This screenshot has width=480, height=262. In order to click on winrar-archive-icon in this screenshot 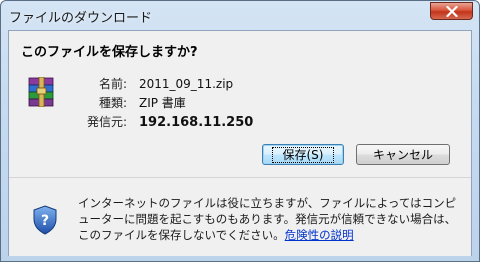, I will do `click(41, 92)`.